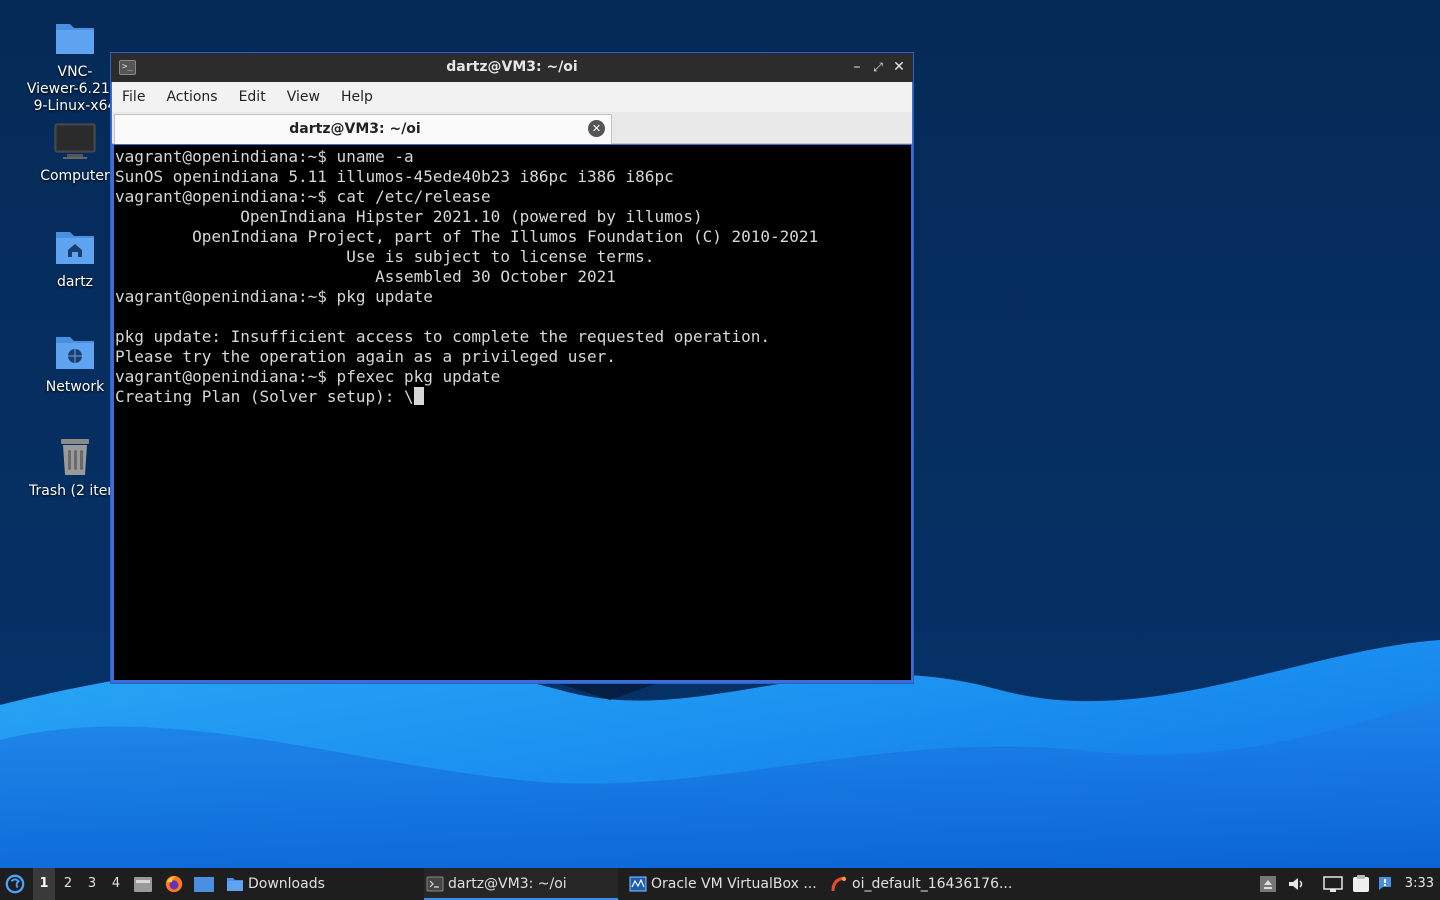 The height and width of the screenshot is (900, 1440). What do you see at coordinates (75, 457) in the screenshot?
I see `trash-icon` at bounding box center [75, 457].